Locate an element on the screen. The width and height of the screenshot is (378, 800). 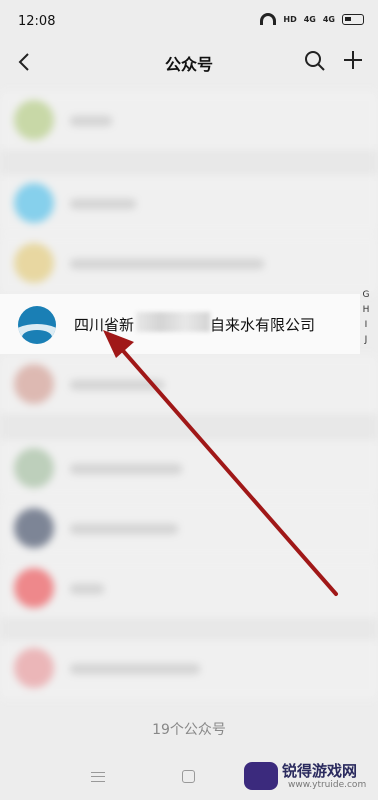
home-icon is located at coordinates (188, 776).